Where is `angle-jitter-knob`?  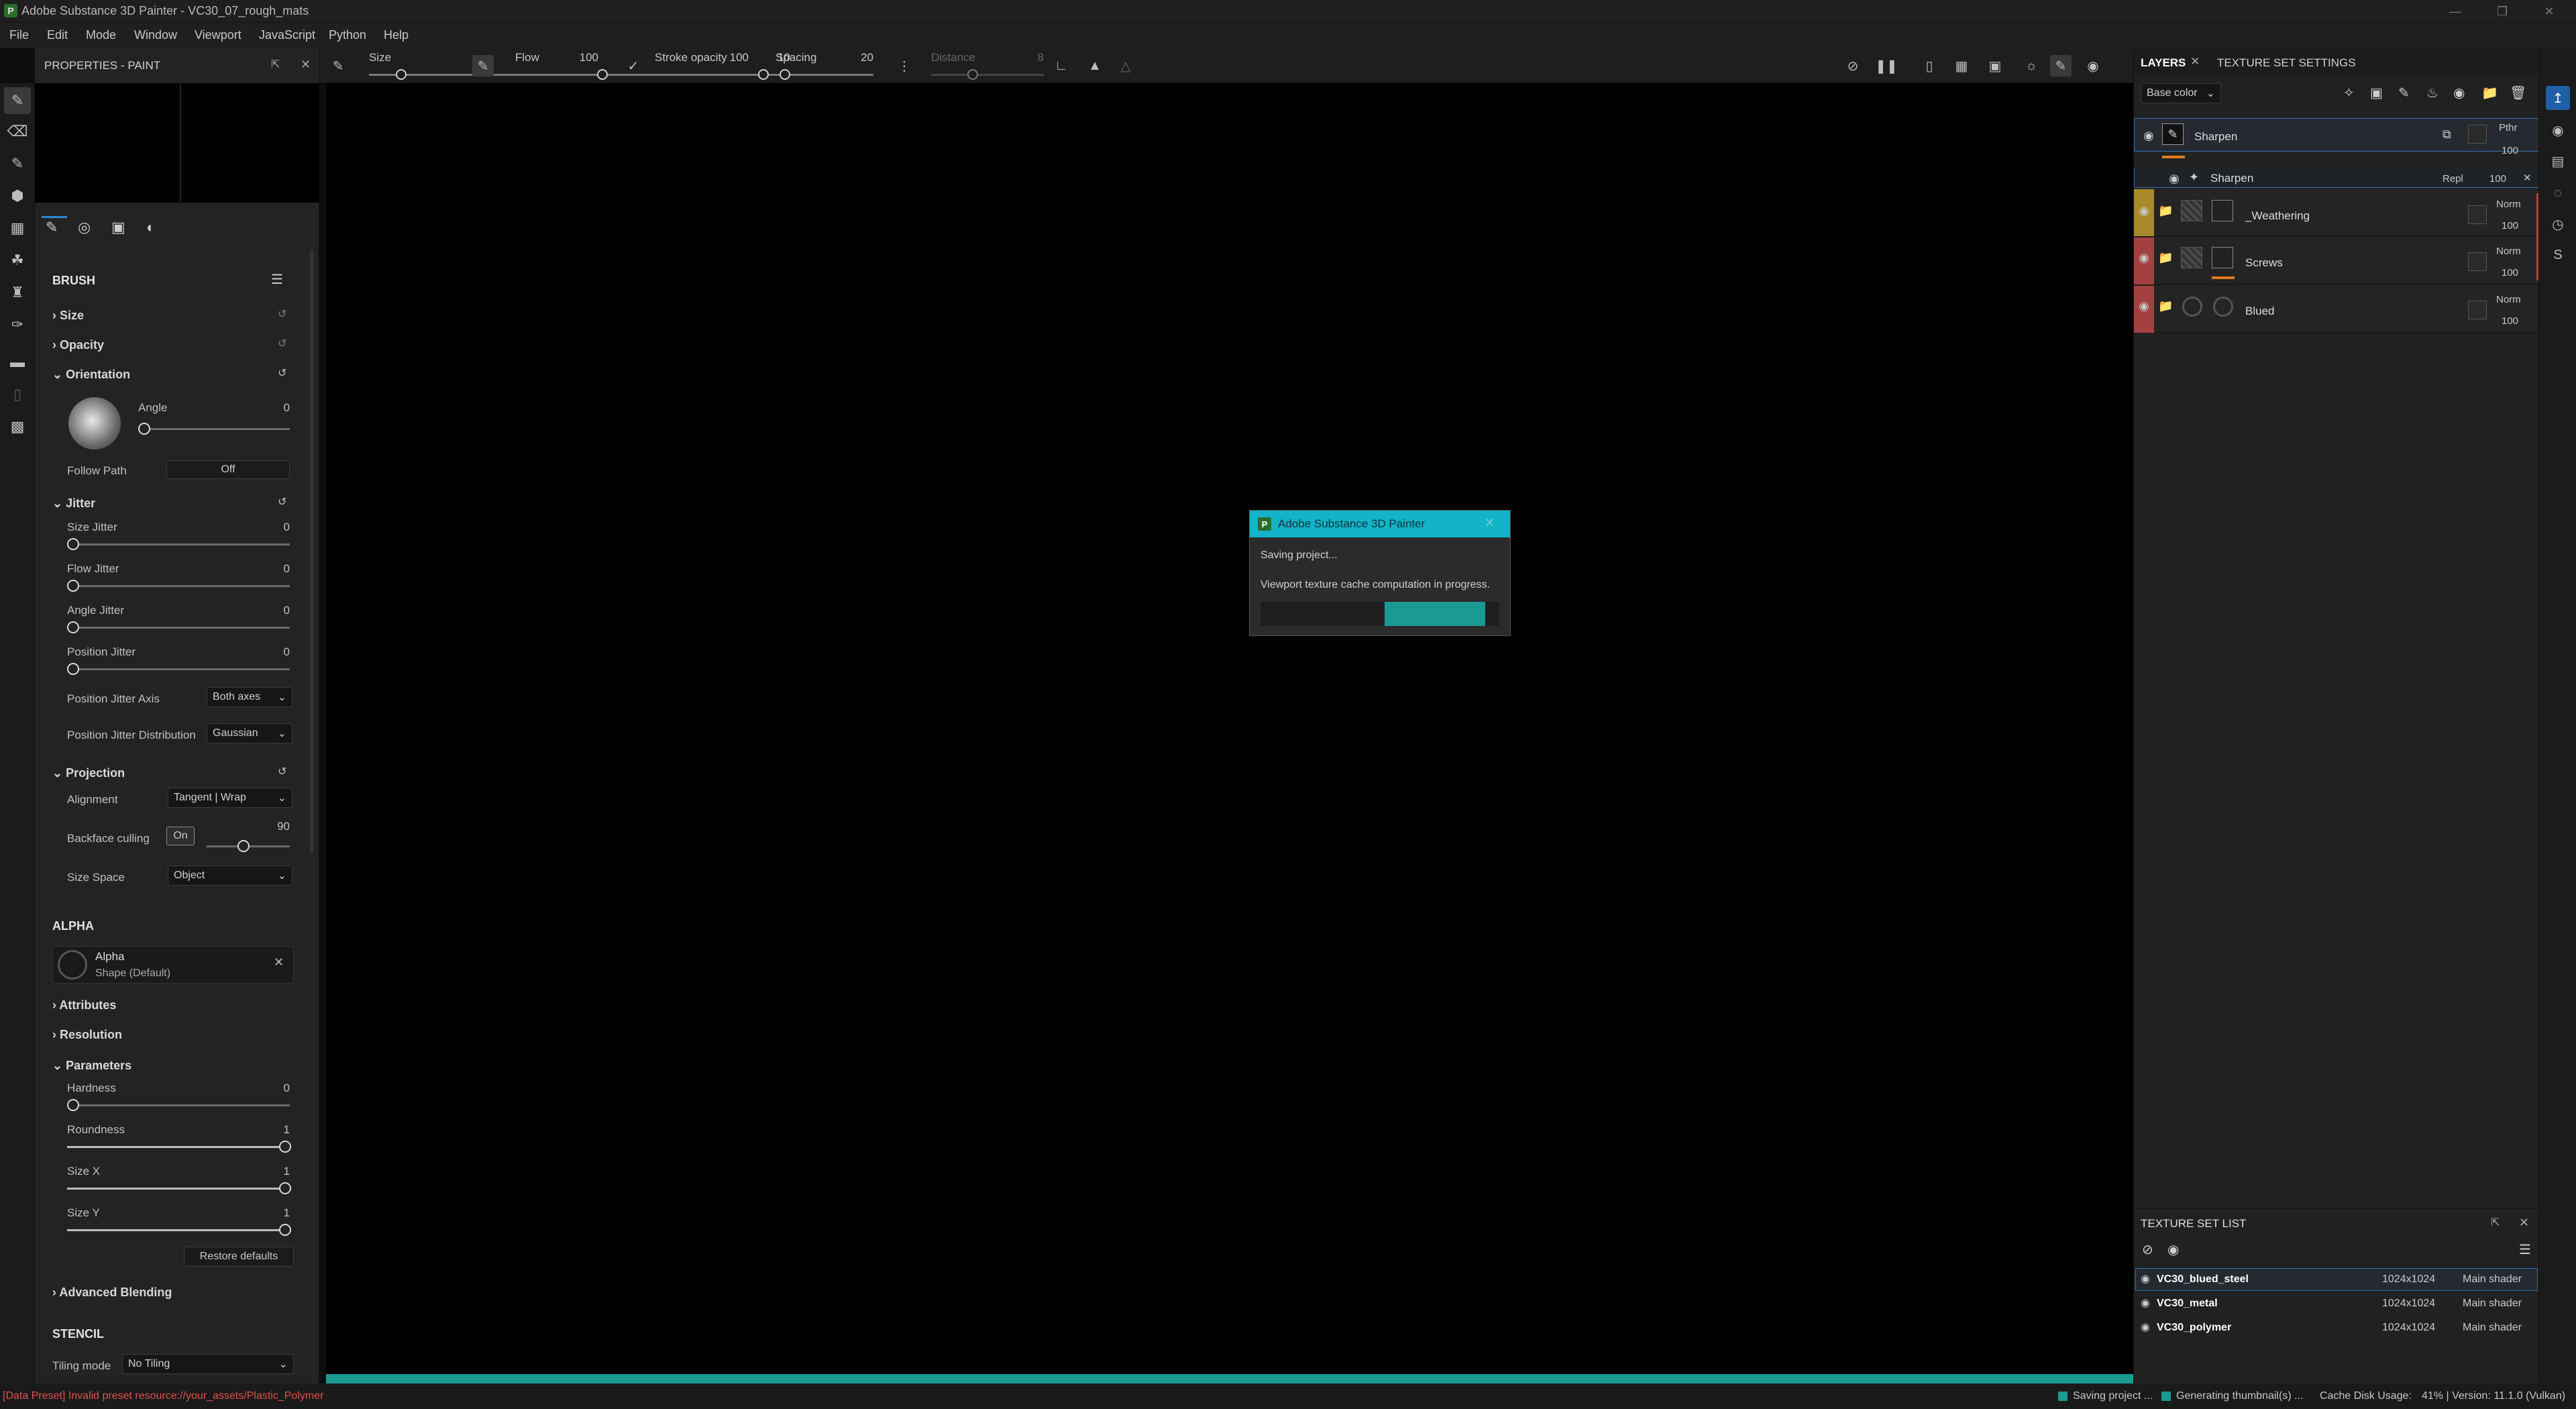 angle-jitter-knob is located at coordinates (73, 627).